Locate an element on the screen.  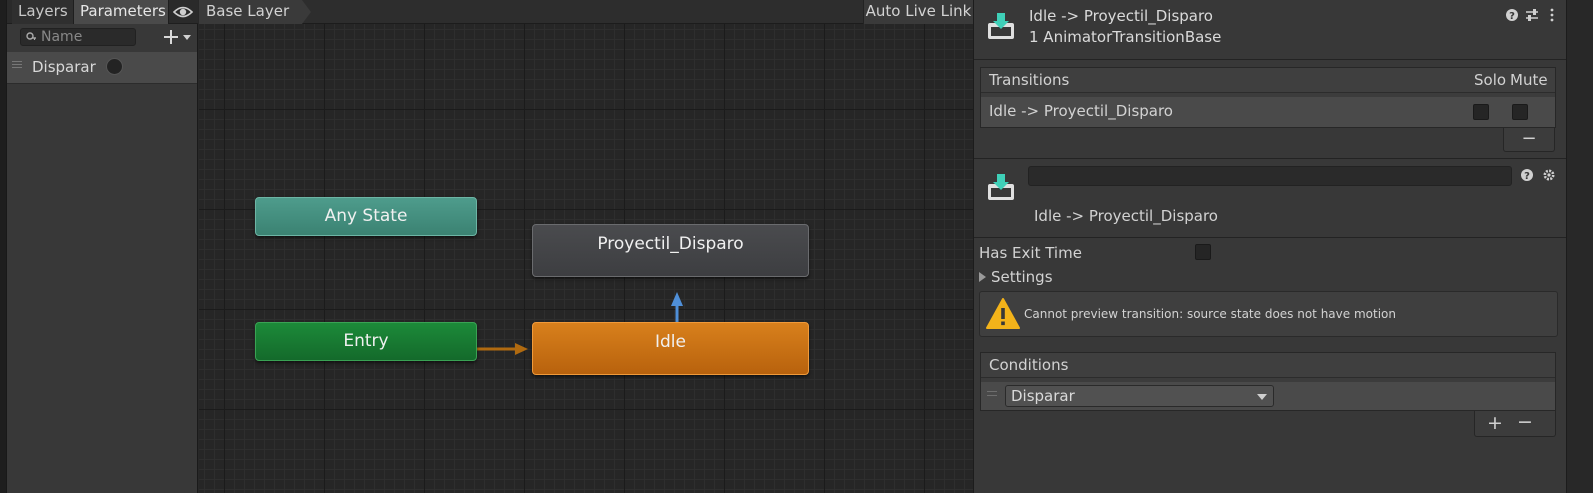
trigger-toggle is located at coordinates (114, 66).